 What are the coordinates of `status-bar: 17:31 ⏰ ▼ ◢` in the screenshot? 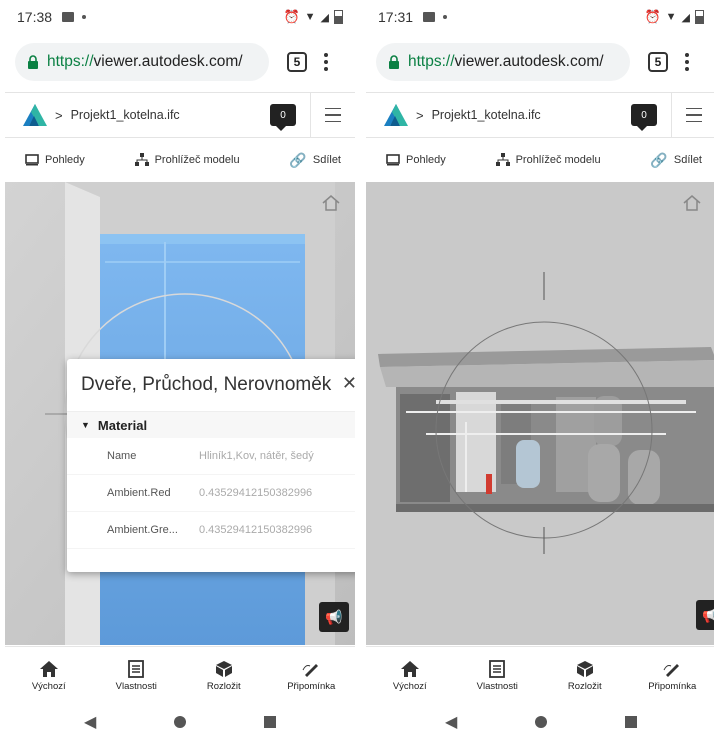 It's located at (540, 17).